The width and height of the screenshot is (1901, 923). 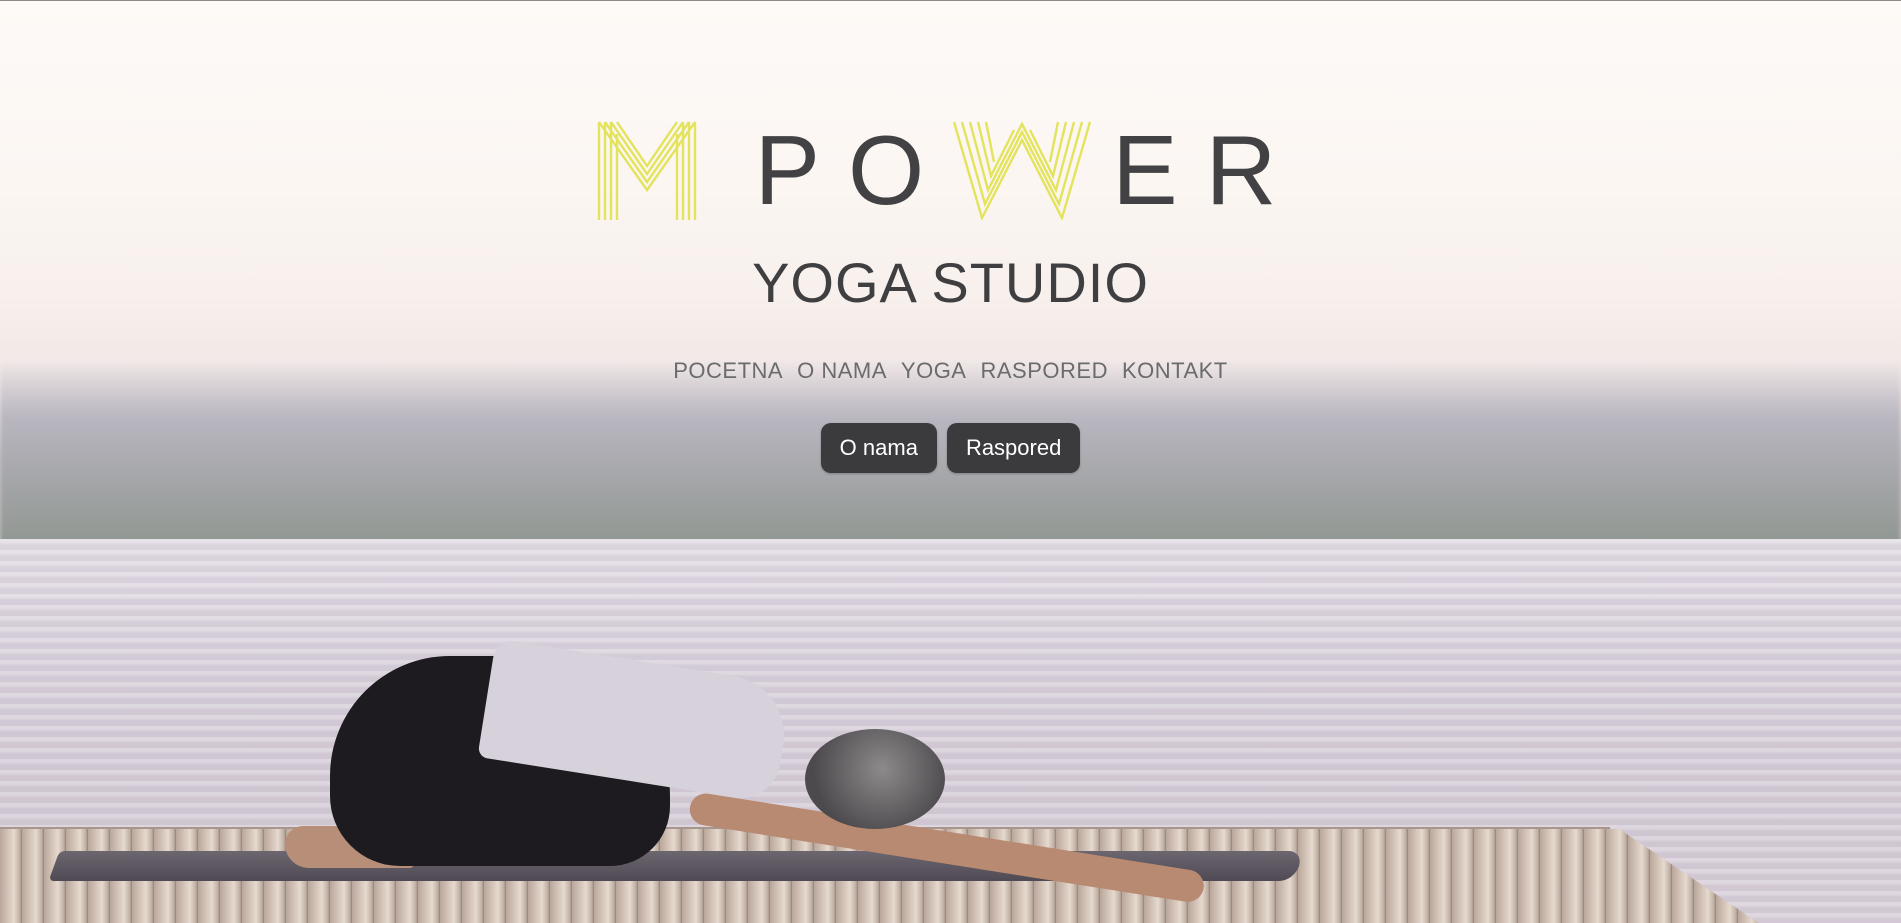 What do you see at coordinates (875, 779) in the screenshot?
I see `person-head` at bounding box center [875, 779].